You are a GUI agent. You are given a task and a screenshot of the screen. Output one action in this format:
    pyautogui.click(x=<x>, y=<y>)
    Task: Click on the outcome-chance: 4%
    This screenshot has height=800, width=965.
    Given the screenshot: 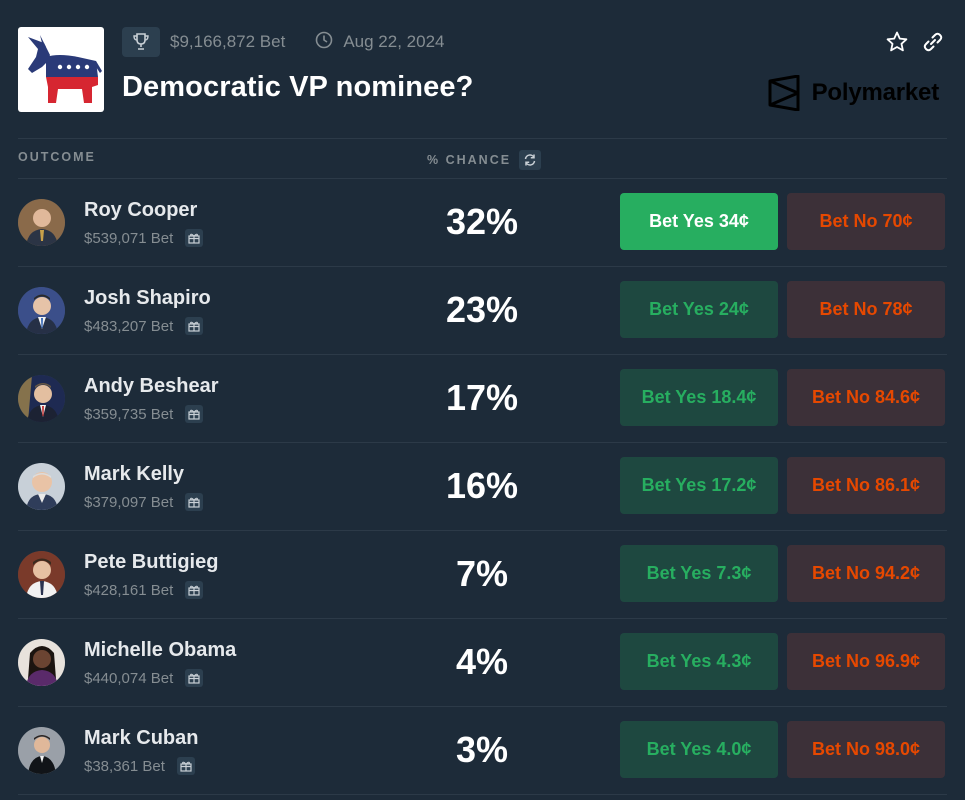 What is the action you would take?
    pyautogui.click(x=482, y=661)
    